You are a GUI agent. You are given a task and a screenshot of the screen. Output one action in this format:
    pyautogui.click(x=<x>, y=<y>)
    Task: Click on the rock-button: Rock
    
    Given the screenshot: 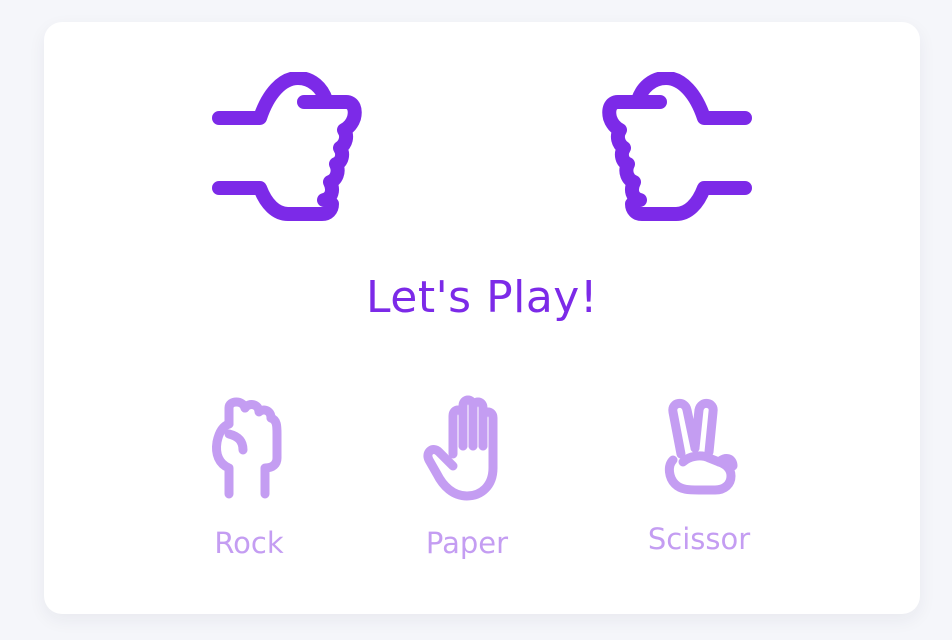 What is the action you would take?
    pyautogui.click(x=249, y=479)
    